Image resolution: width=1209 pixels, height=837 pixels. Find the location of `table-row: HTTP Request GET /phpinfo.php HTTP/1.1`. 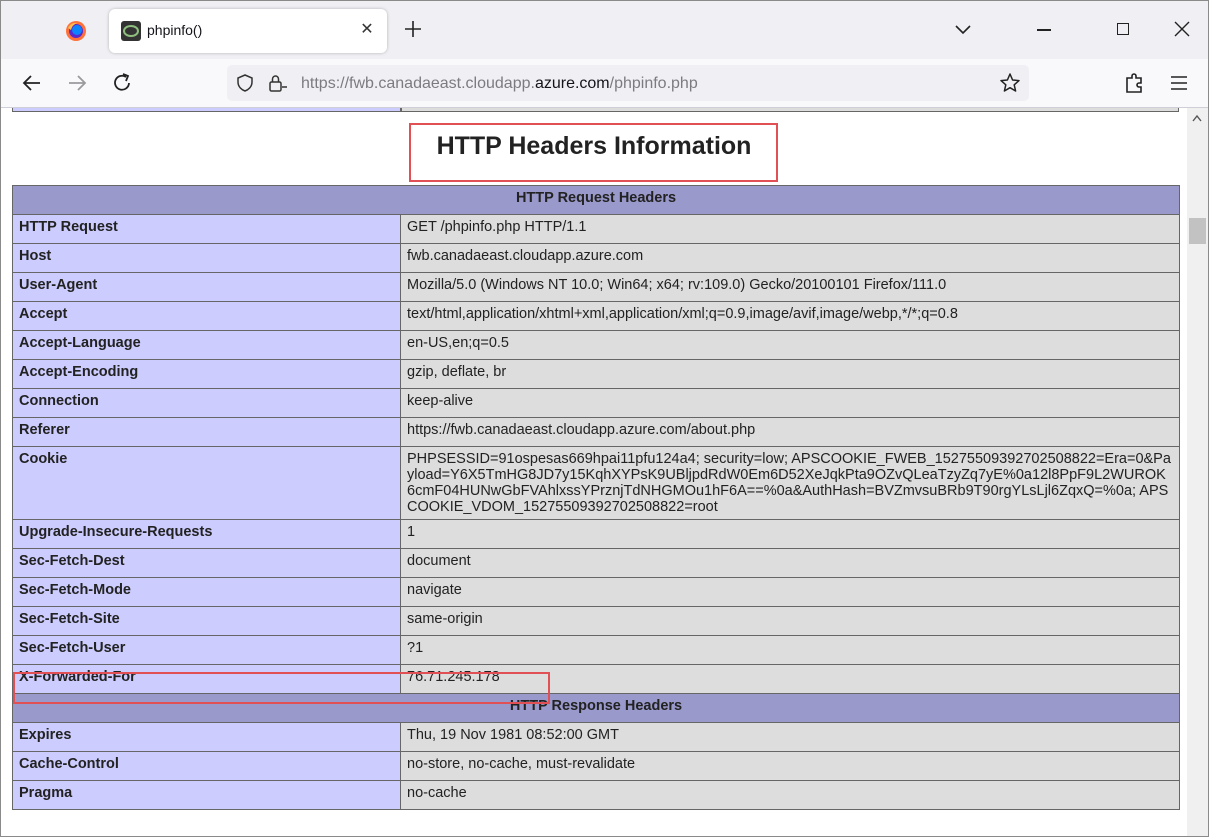

table-row: HTTP Request GET /phpinfo.php HTTP/1.1 is located at coordinates (596, 229).